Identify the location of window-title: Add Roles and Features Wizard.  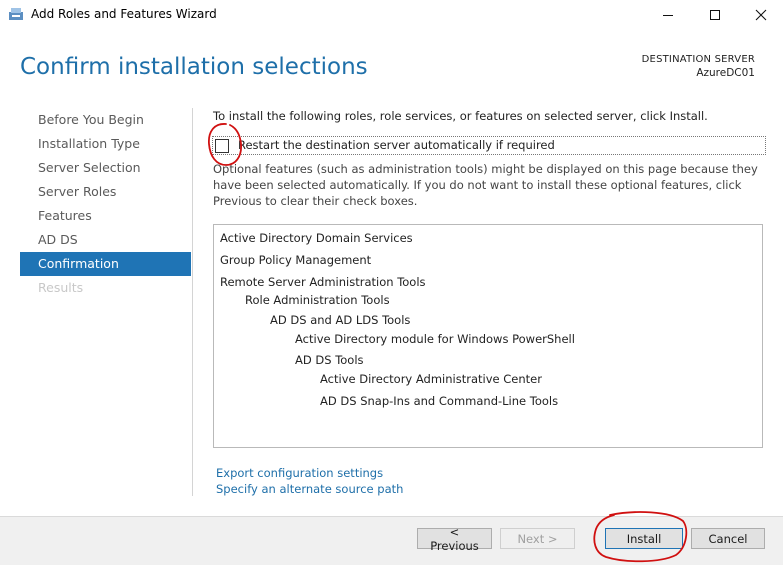
(124, 14).